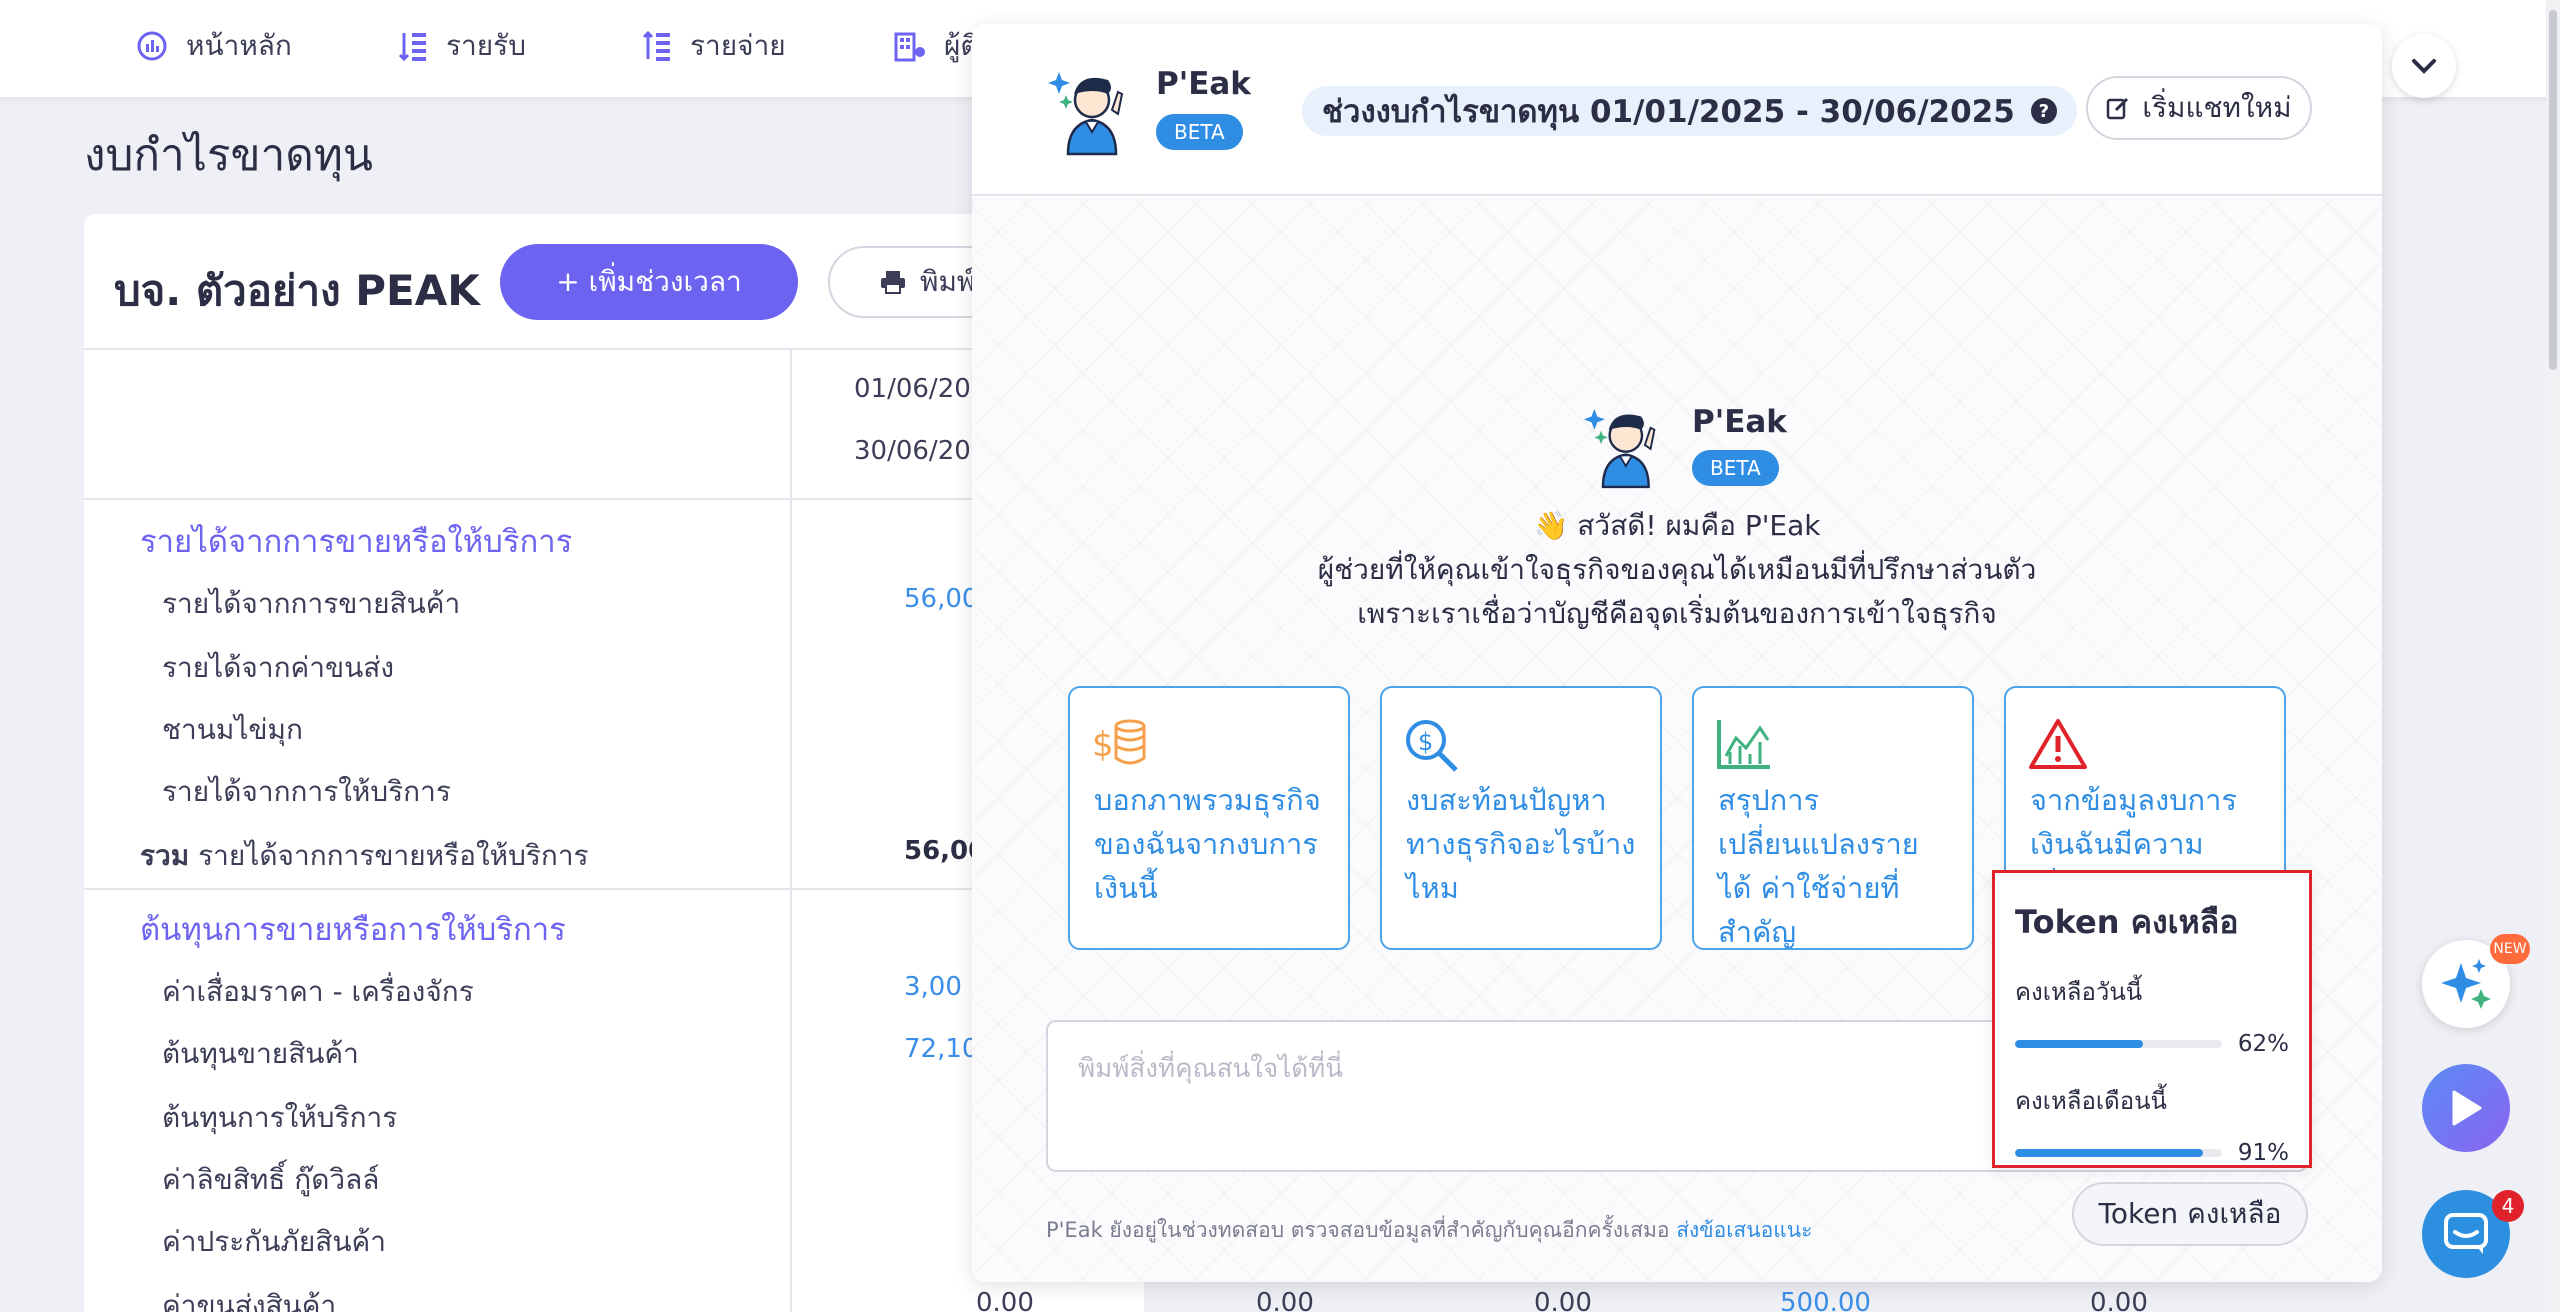 This screenshot has width=2560, height=1312. What do you see at coordinates (912, 389) in the screenshot?
I see `period-date-from: 01/06/20` at bounding box center [912, 389].